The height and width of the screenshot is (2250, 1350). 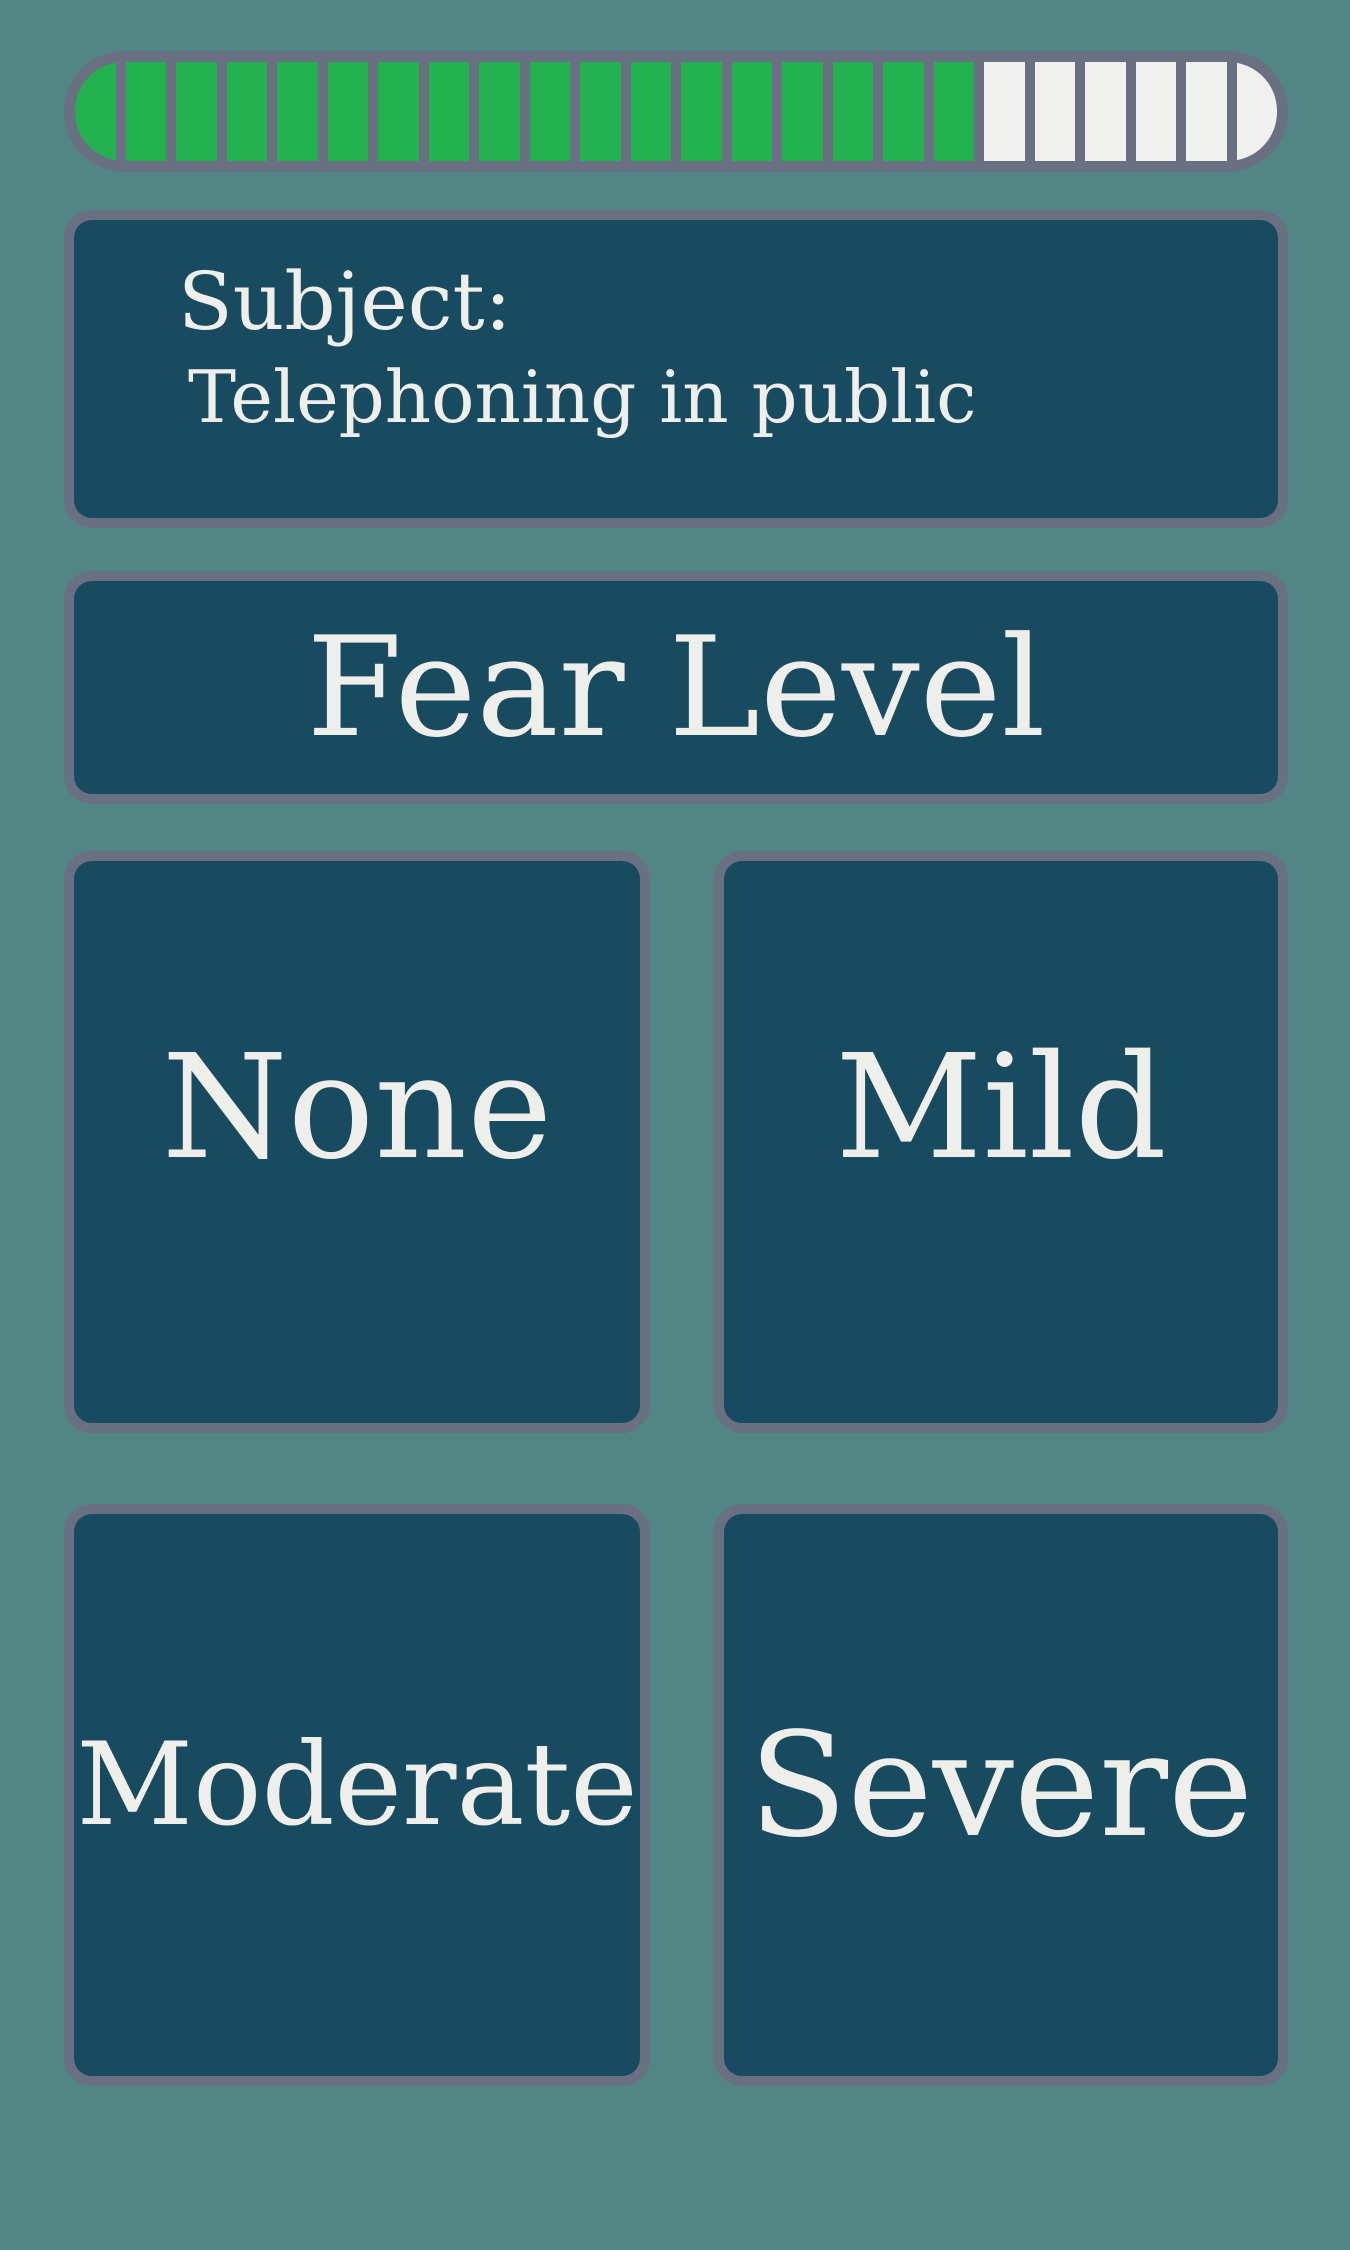 What do you see at coordinates (357, 1784) in the screenshot?
I see `option-moderate-label: Moderate` at bounding box center [357, 1784].